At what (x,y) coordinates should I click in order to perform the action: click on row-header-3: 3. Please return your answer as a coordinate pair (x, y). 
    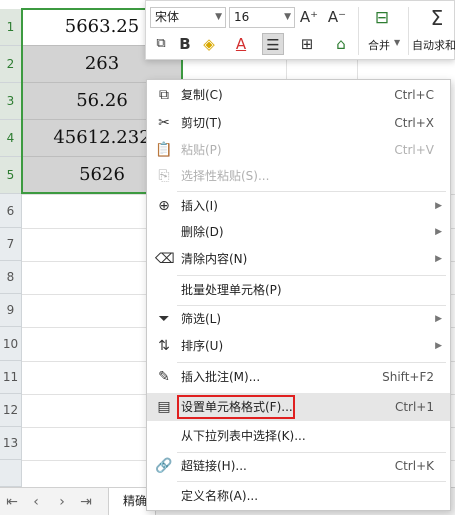
    Looking at the image, I should click on (11, 101).